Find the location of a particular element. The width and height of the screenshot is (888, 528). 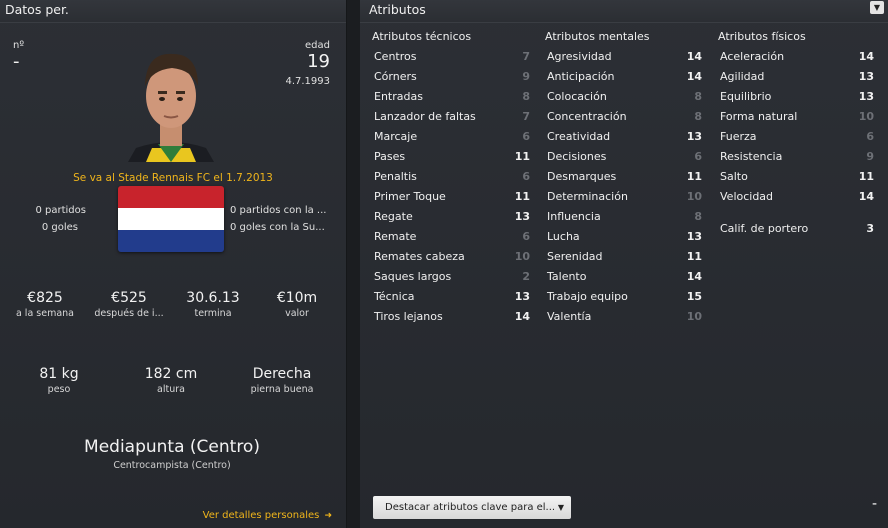

wage-value: €825 is located at coordinates (45, 298).